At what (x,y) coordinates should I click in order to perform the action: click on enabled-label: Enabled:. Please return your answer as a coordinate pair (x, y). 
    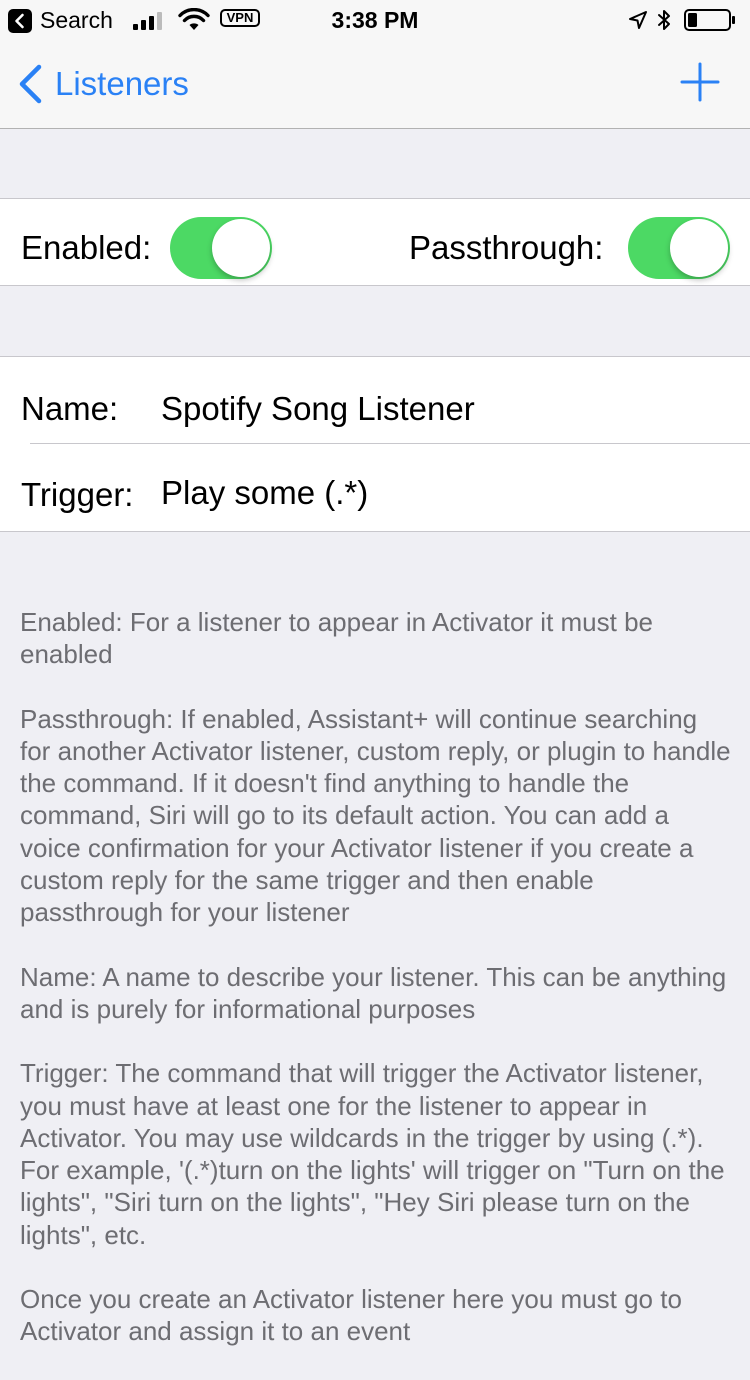
    Looking at the image, I should click on (86, 247).